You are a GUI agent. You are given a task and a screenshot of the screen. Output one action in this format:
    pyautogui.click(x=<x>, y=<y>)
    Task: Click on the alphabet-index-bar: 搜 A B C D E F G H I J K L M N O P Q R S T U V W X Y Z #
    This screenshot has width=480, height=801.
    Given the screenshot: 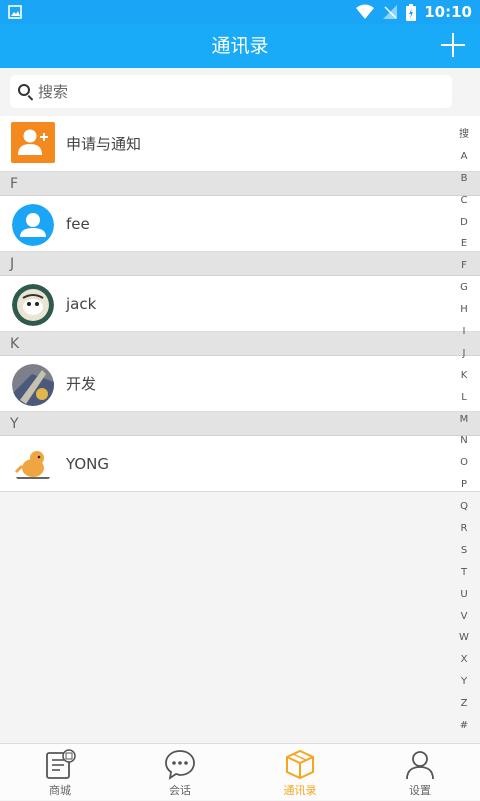 What is the action you would take?
    pyautogui.click(x=464, y=430)
    